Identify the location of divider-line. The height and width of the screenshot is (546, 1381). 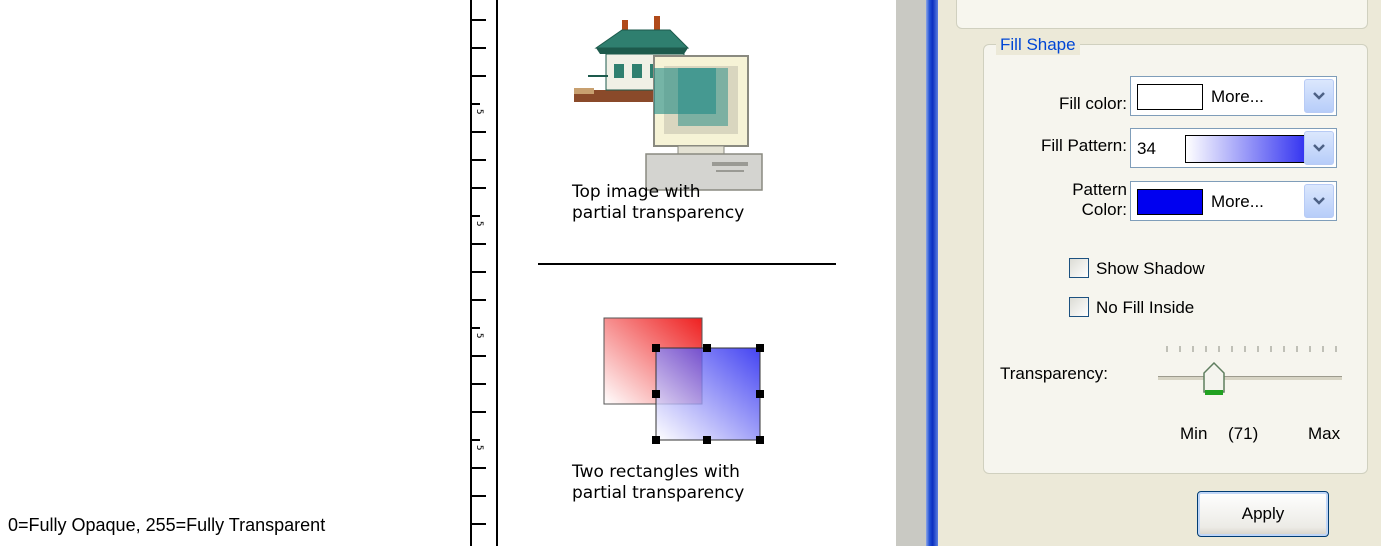
(687, 264).